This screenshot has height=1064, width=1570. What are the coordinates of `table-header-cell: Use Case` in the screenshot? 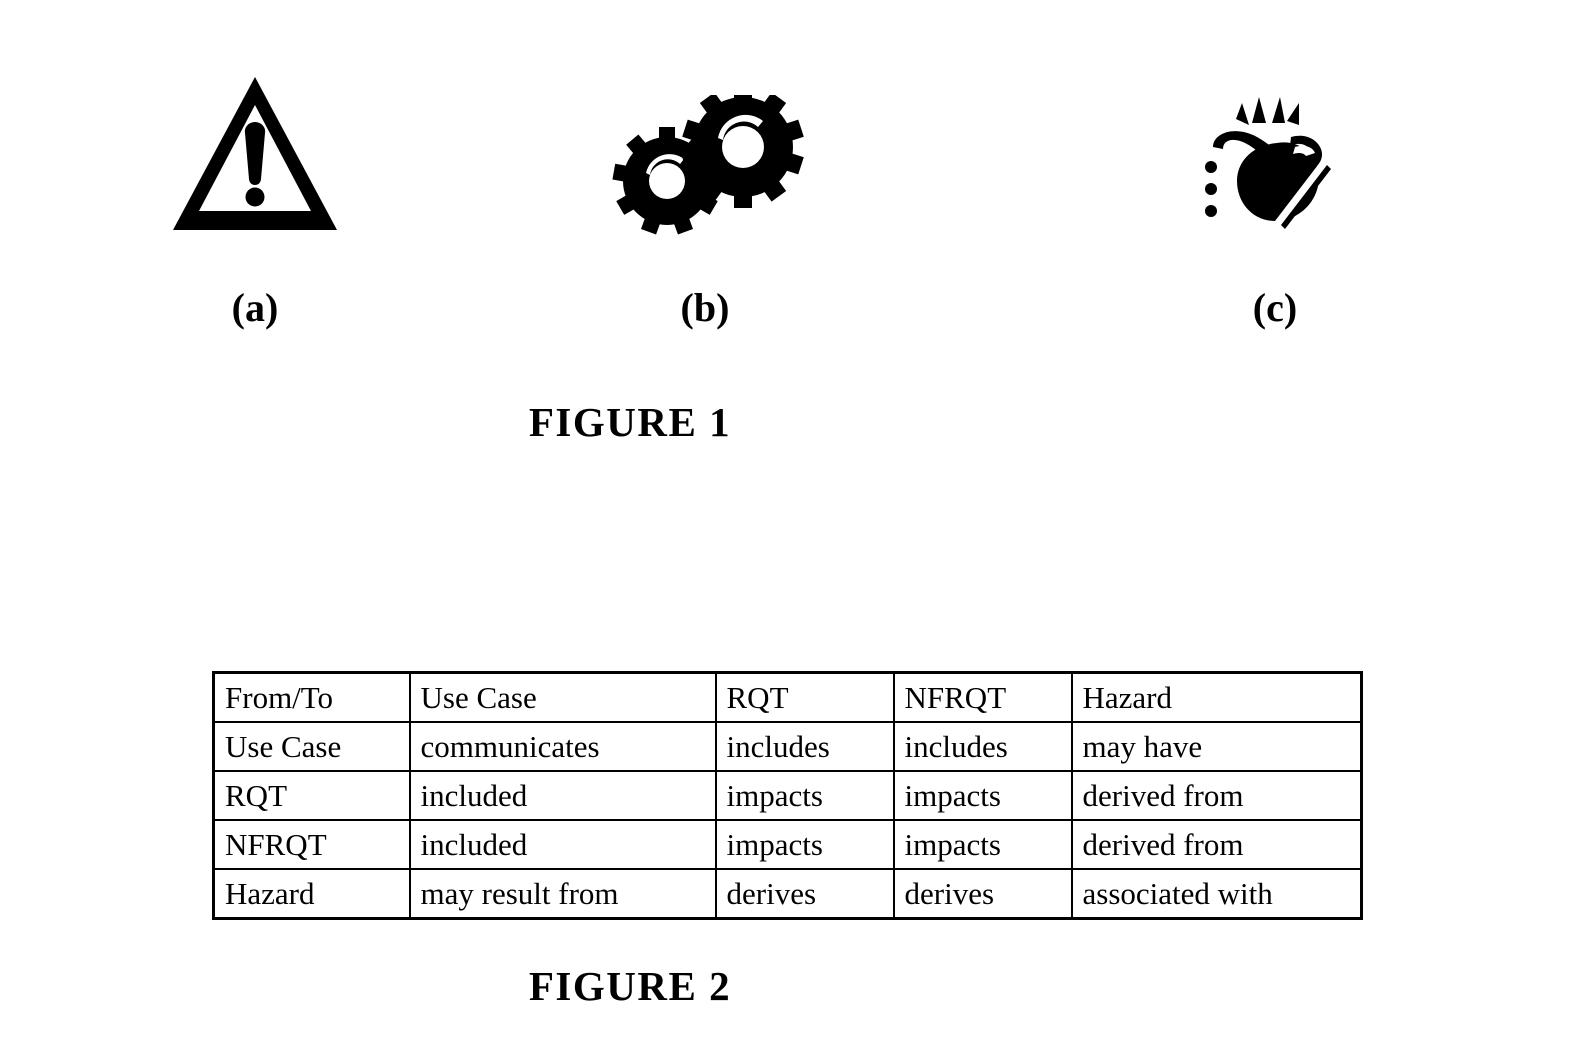 It's located at (562, 697).